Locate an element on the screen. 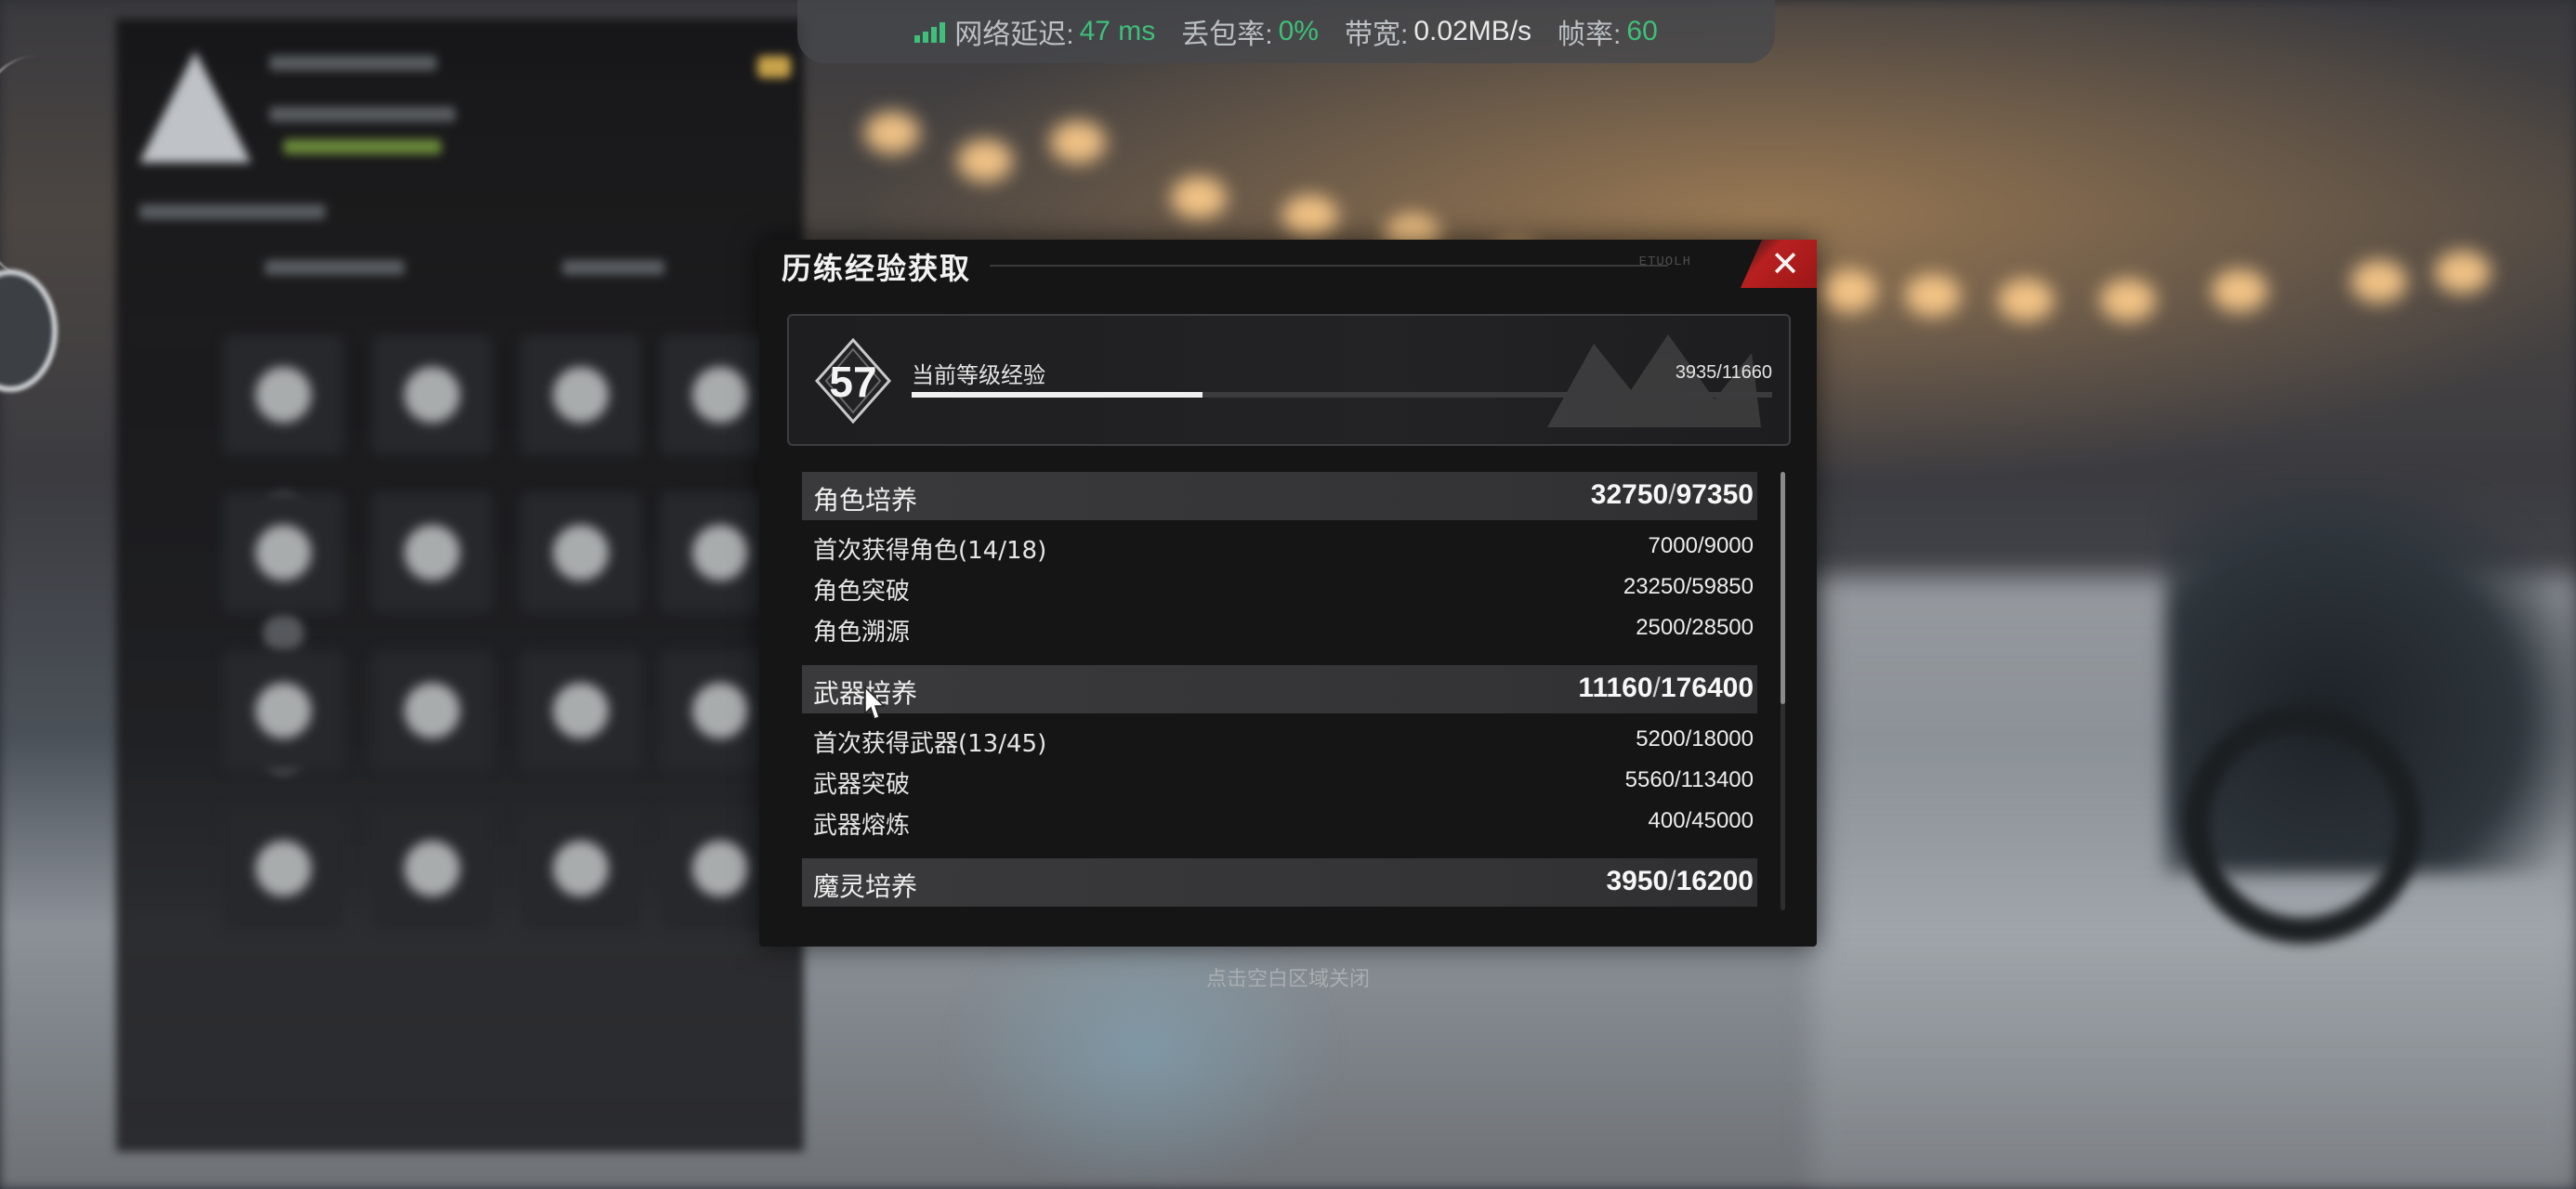 This screenshot has height=1189, width=2576. dialog-header: 历练经验获取 ETUOLH ✕ is located at coordinates (1288, 264).